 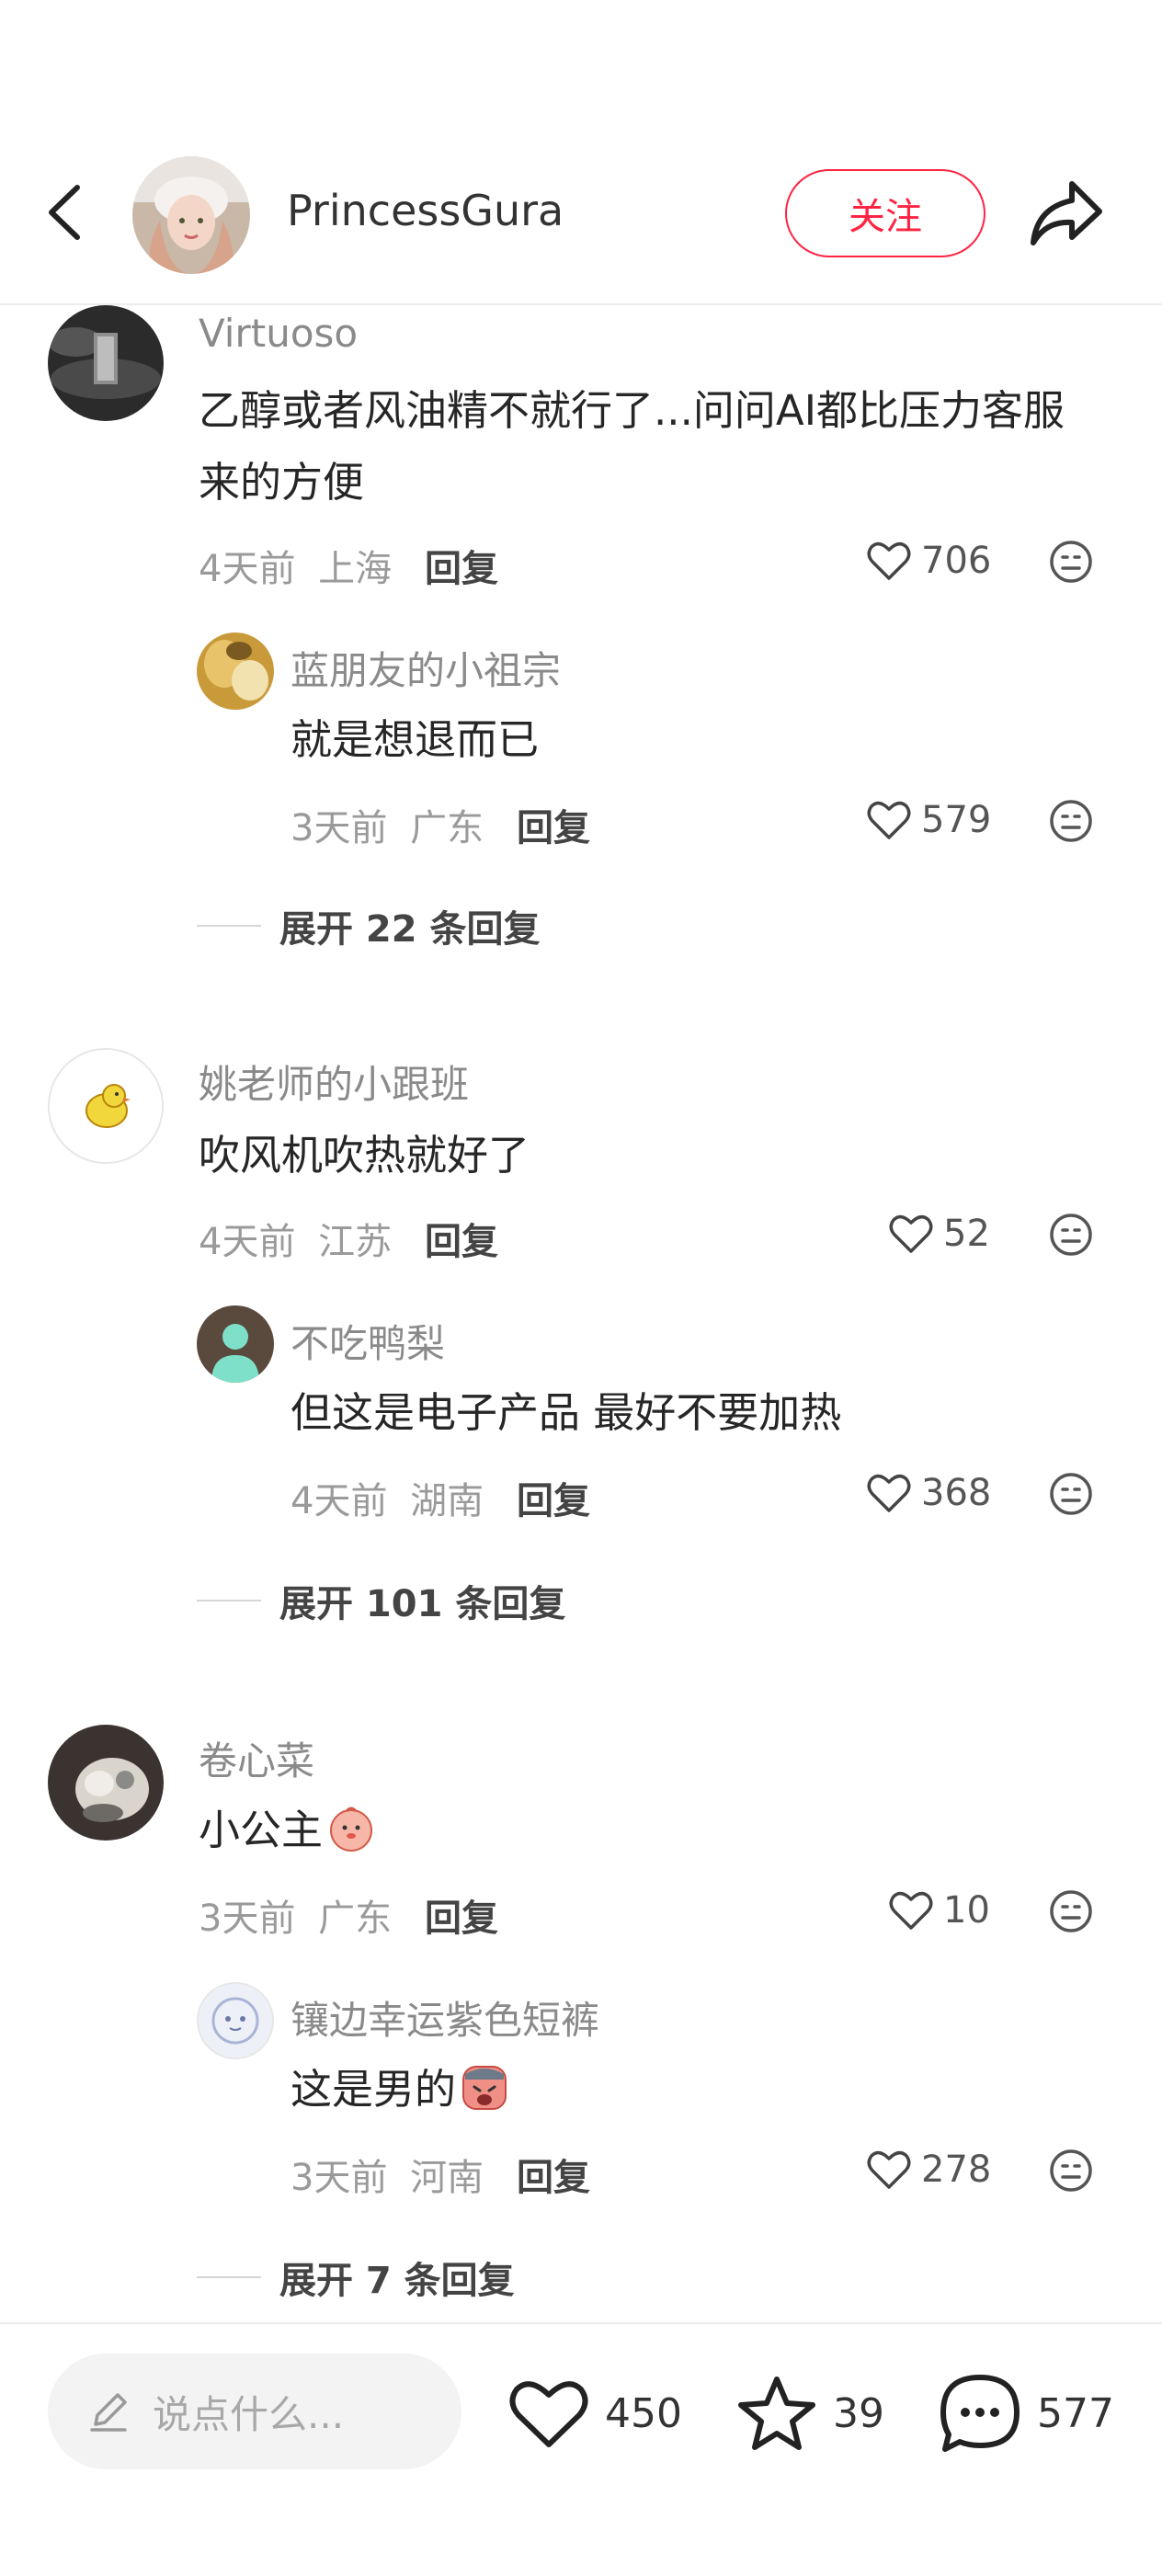 What do you see at coordinates (957, 561) in the screenshot?
I see `like-count: 706` at bounding box center [957, 561].